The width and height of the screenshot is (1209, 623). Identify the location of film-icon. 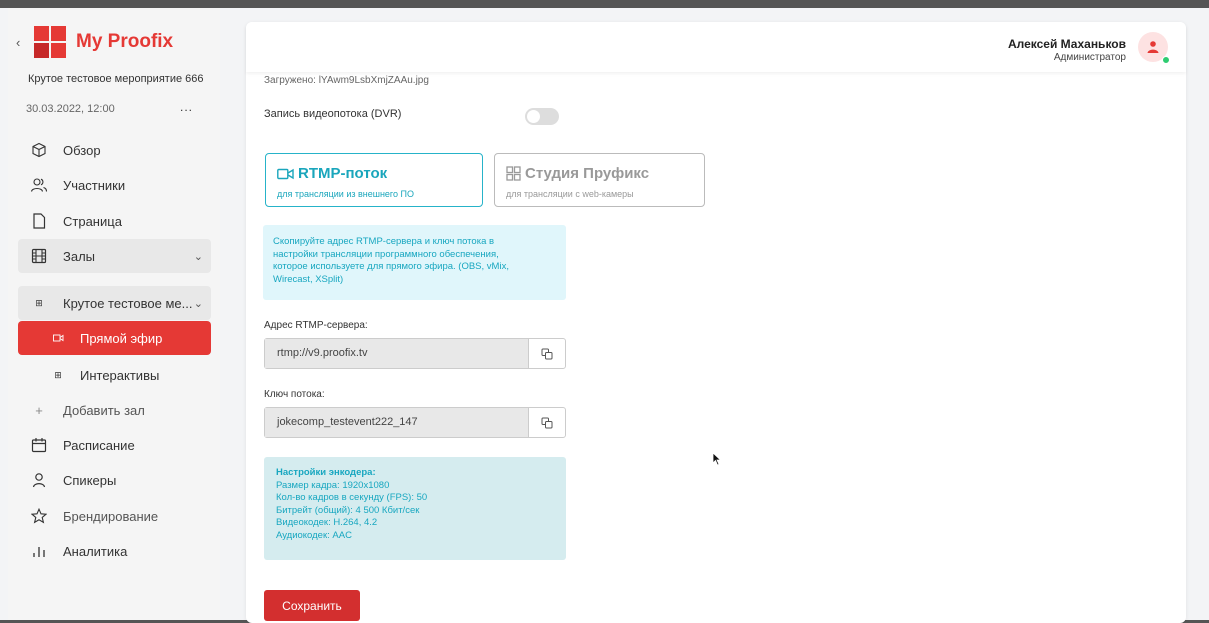
(39, 256).